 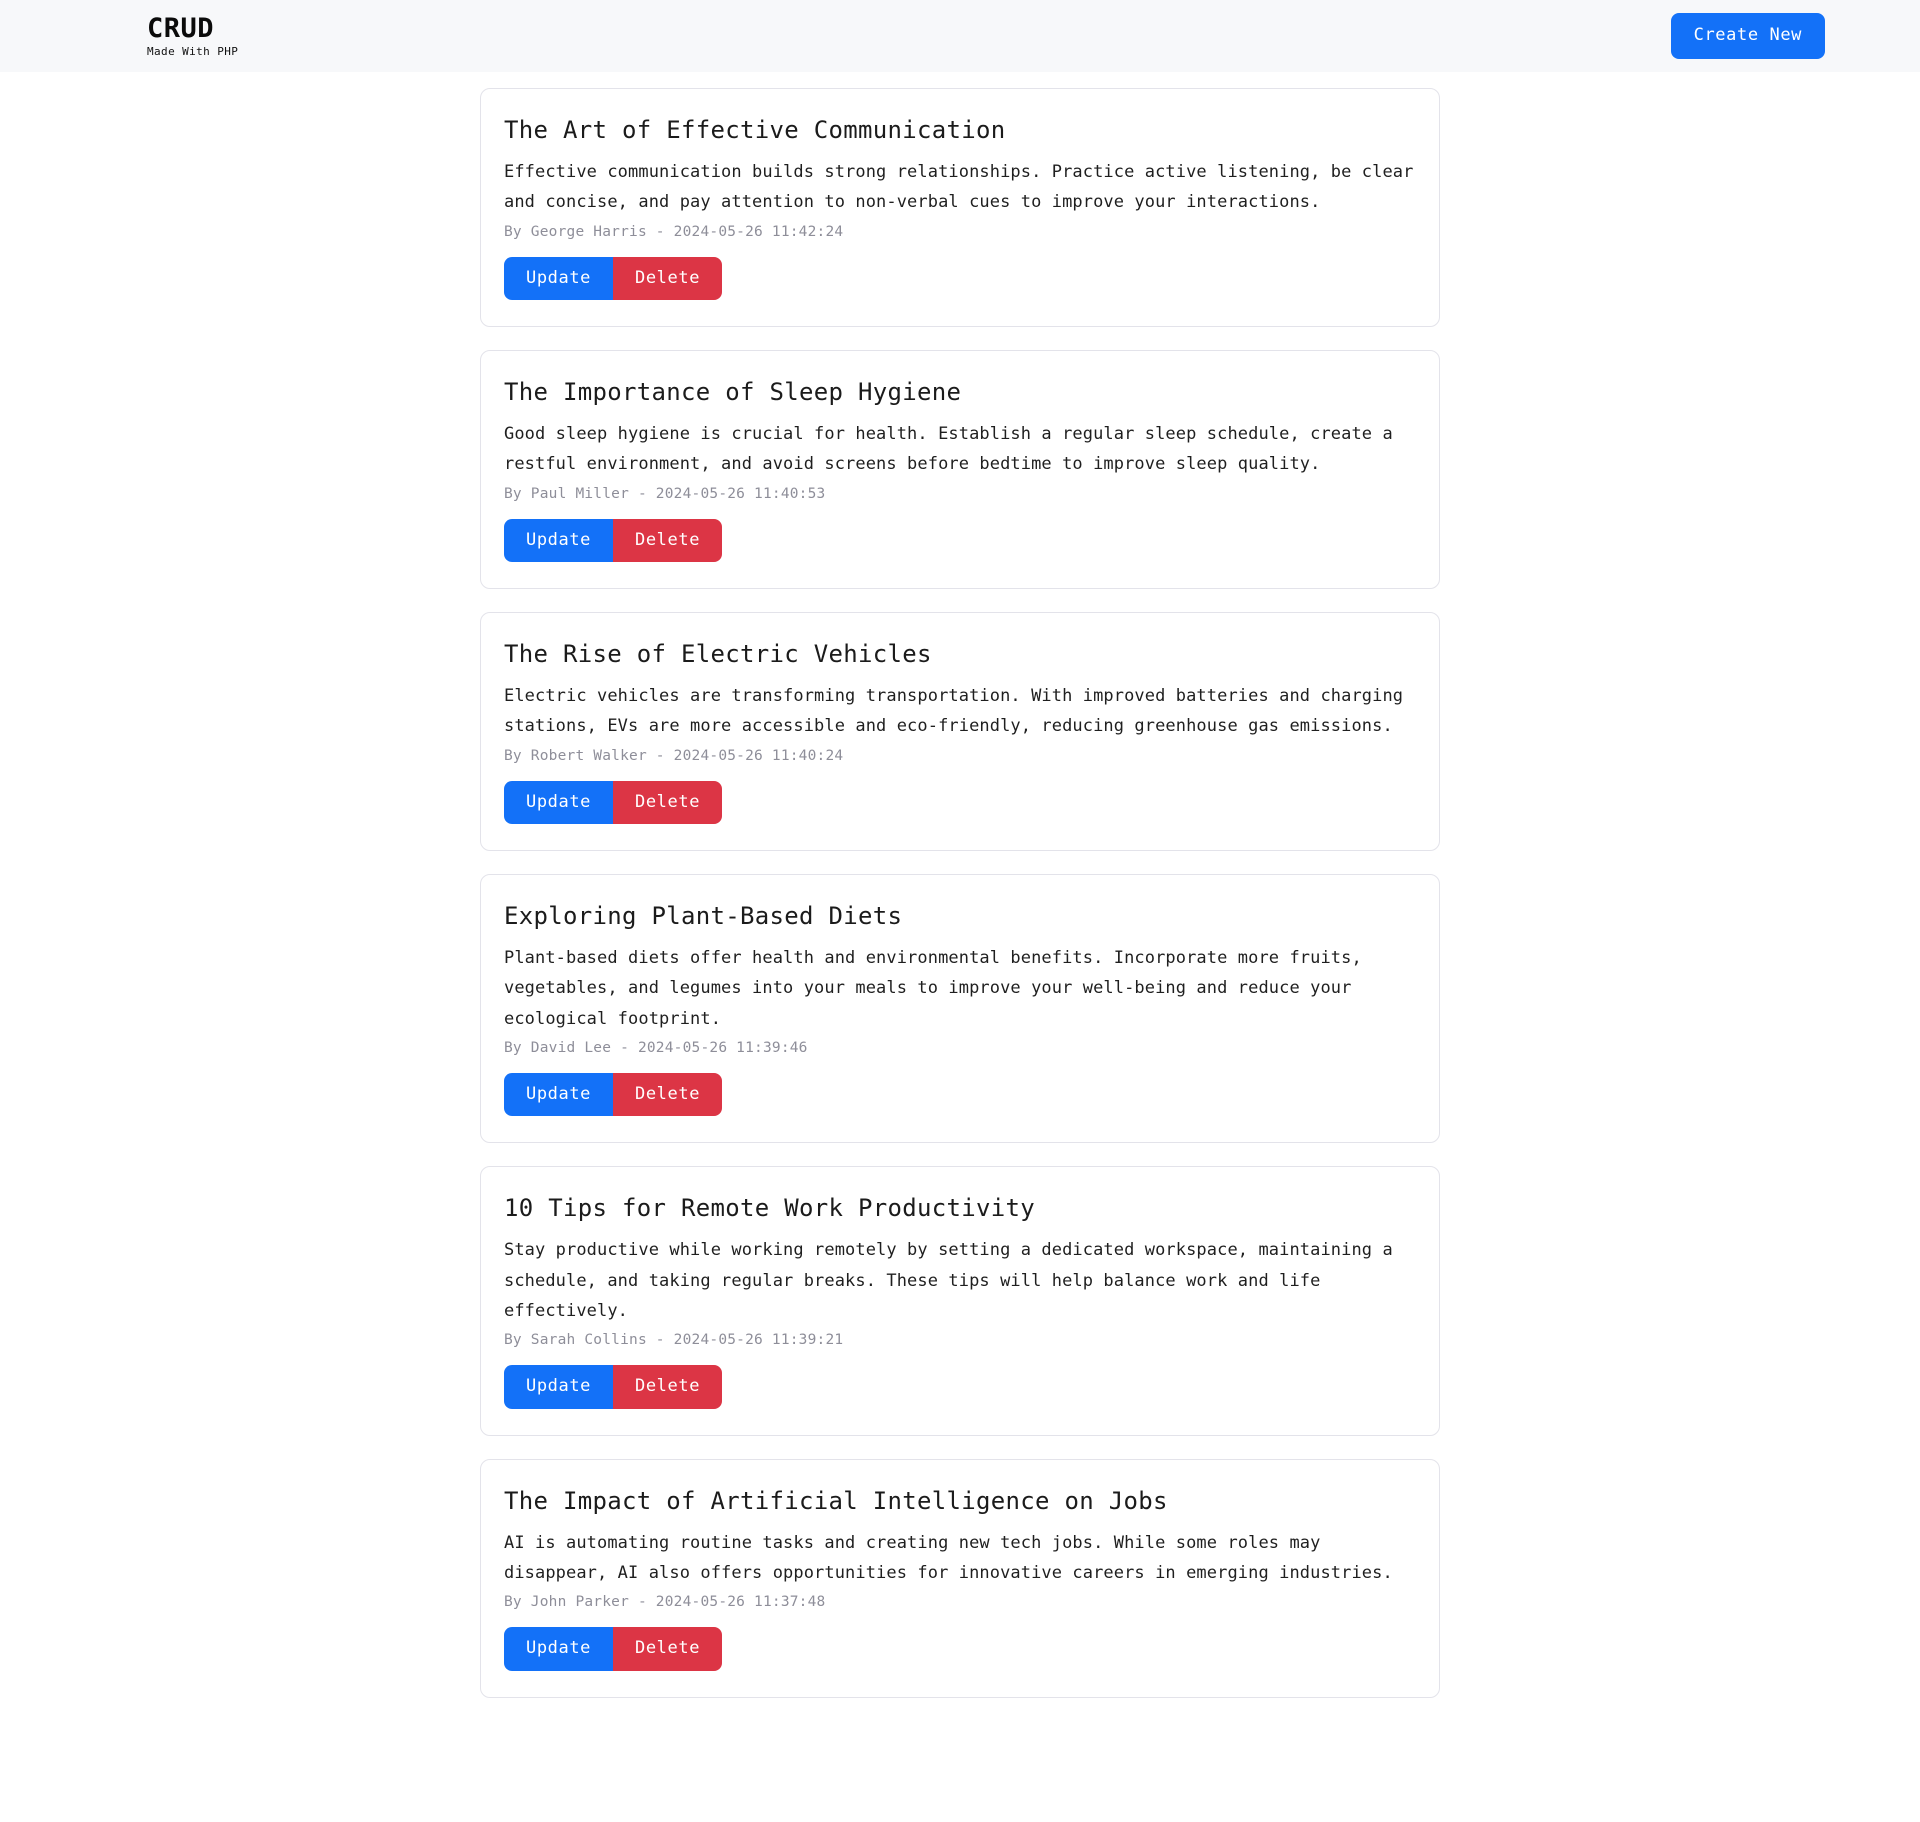 I want to click on post-title: Exploring Plant-Based Diets, so click(x=703, y=916).